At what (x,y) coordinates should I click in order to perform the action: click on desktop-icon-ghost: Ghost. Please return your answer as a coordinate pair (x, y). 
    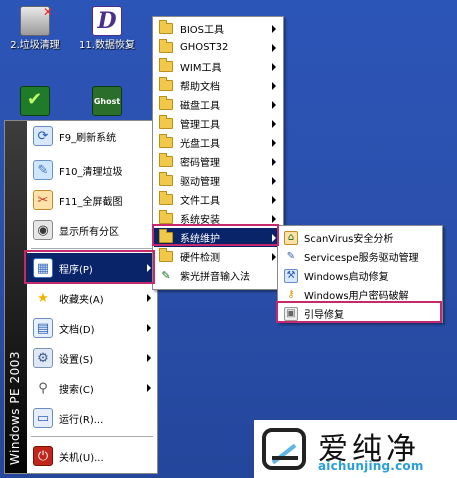
    Looking at the image, I should click on (107, 103).